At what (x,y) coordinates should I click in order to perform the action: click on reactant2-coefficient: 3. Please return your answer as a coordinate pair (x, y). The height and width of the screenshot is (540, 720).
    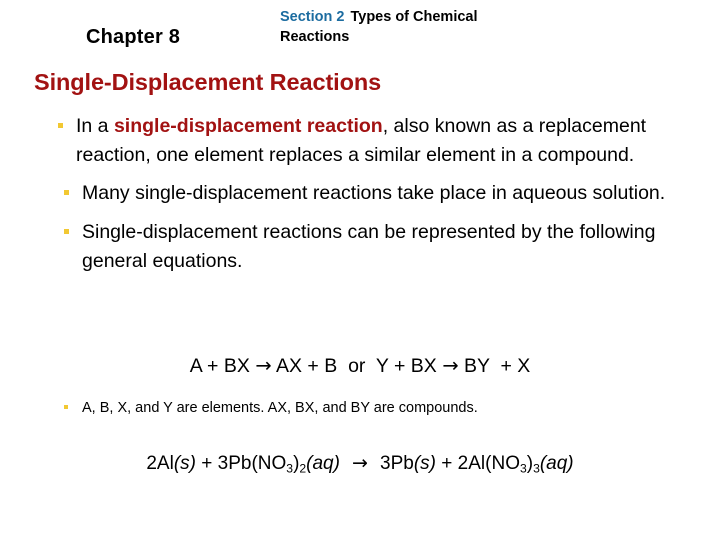
    Looking at the image, I should click on (223, 463).